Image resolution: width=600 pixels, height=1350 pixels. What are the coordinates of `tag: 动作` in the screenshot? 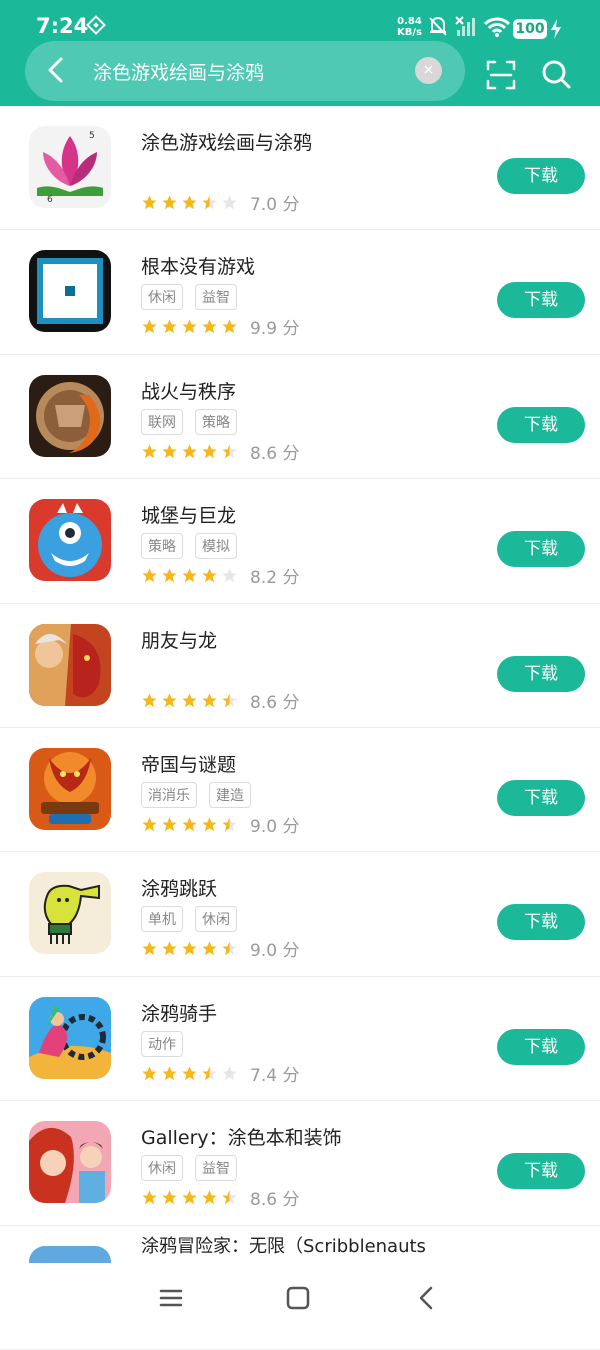 It's located at (162, 1043).